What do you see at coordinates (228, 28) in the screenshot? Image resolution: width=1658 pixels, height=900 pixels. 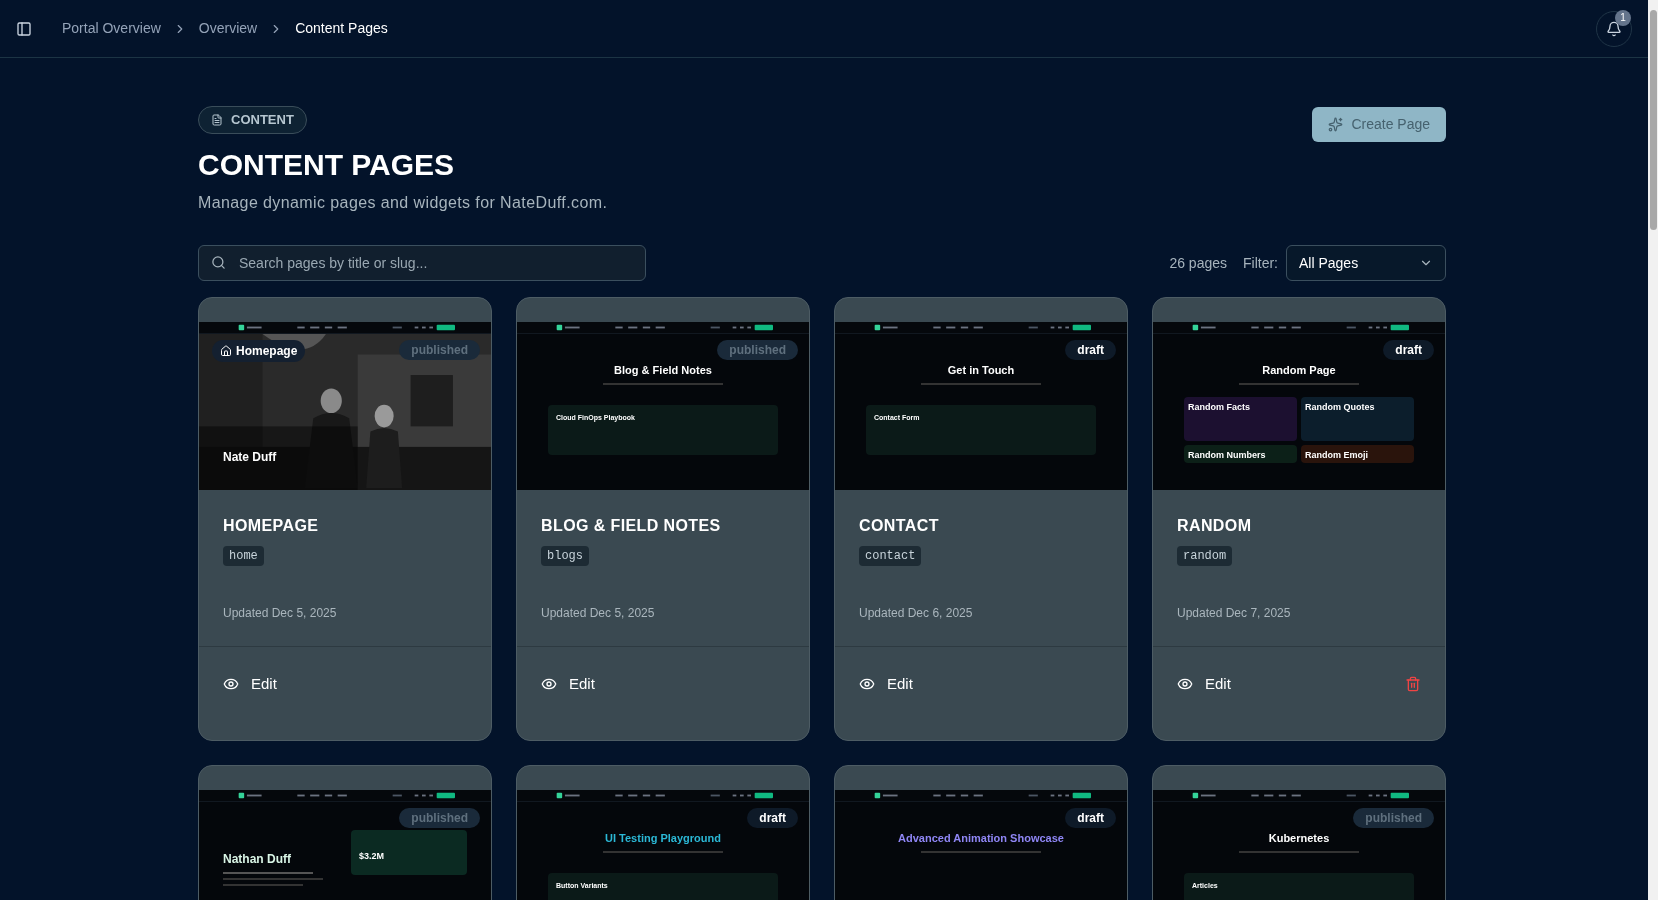 I see `breadcrumb-link: Overview` at bounding box center [228, 28].